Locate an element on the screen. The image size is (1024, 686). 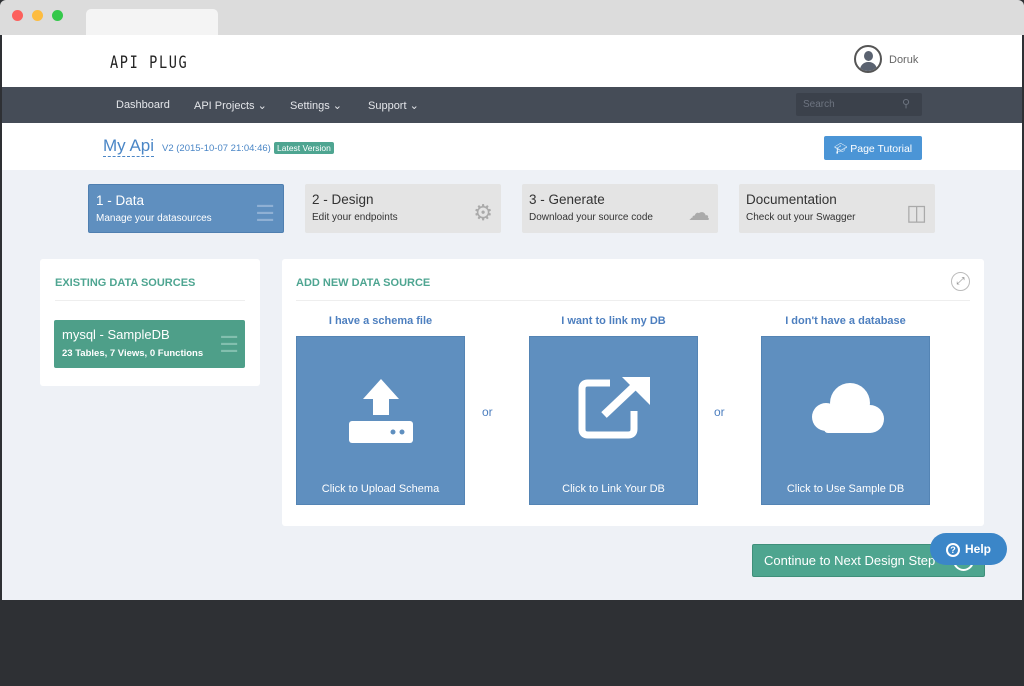
option-label: Click to Upload Schema is located at coordinates (380, 489).